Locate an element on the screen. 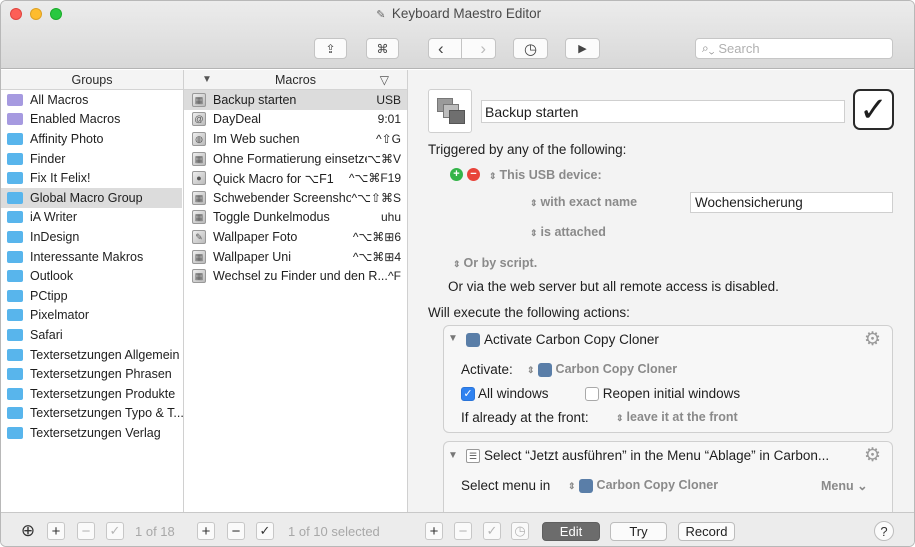 The image size is (915, 547). macro-item: ▦ Ohne Formatierung einsetzen ⌥⌘V is located at coordinates (295, 159).